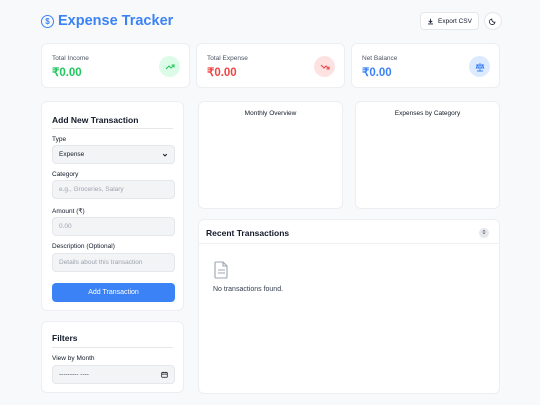 This screenshot has height=405, width=540. I want to click on transaction-count-badge: 0, so click(484, 233).